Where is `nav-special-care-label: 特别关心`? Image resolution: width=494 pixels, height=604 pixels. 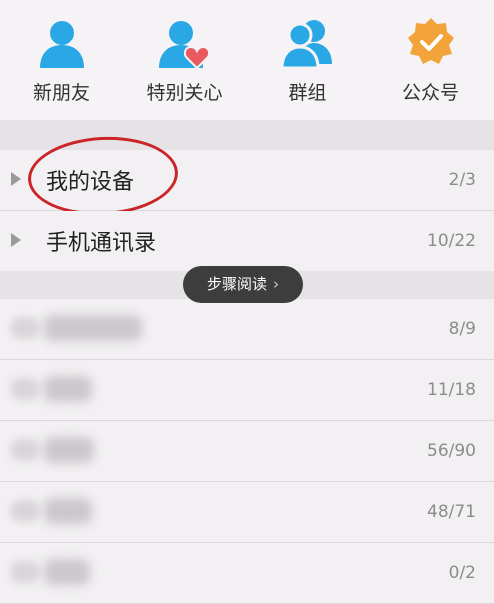
nav-special-care-label: 特别关心 is located at coordinates (184, 93).